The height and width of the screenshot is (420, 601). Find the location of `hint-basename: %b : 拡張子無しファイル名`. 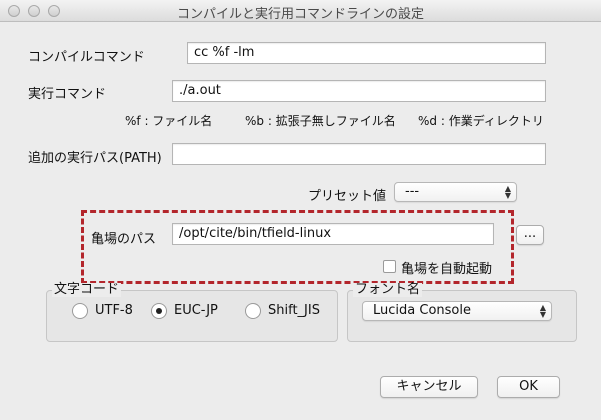

hint-basename: %b : 拡張子無しファイル名 is located at coordinates (320, 121).